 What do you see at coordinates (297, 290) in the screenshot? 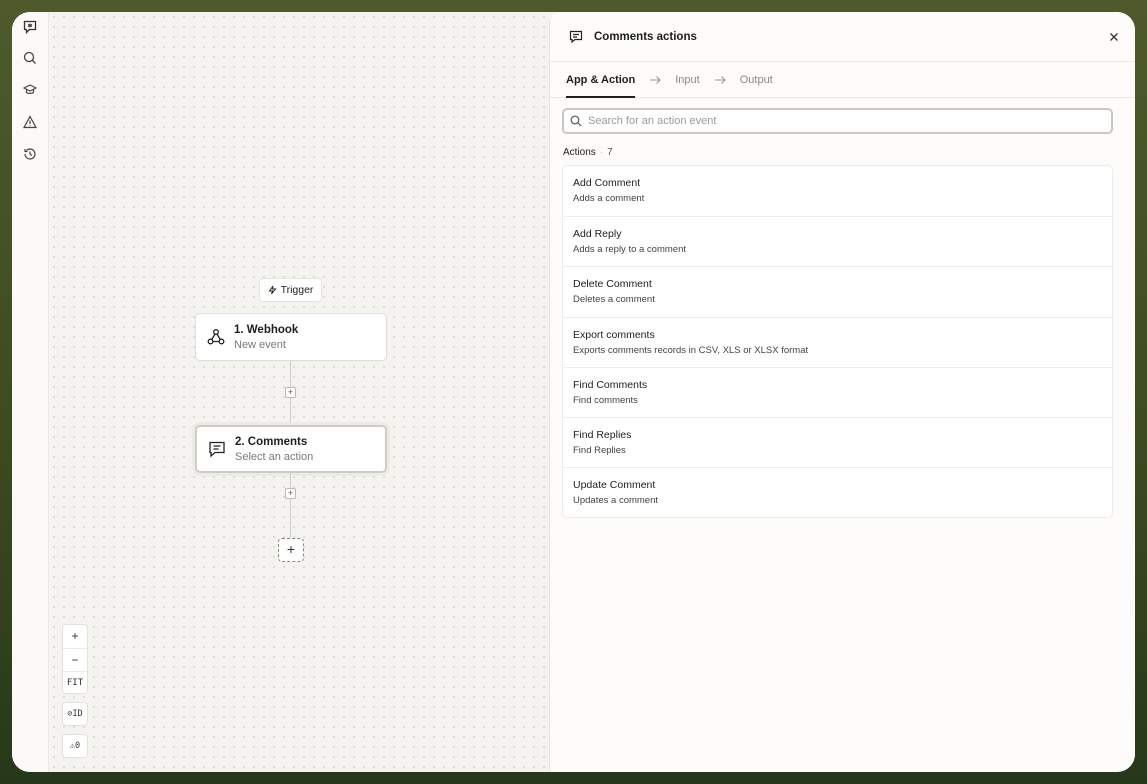
I see `trigger-label: Trigger` at bounding box center [297, 290].